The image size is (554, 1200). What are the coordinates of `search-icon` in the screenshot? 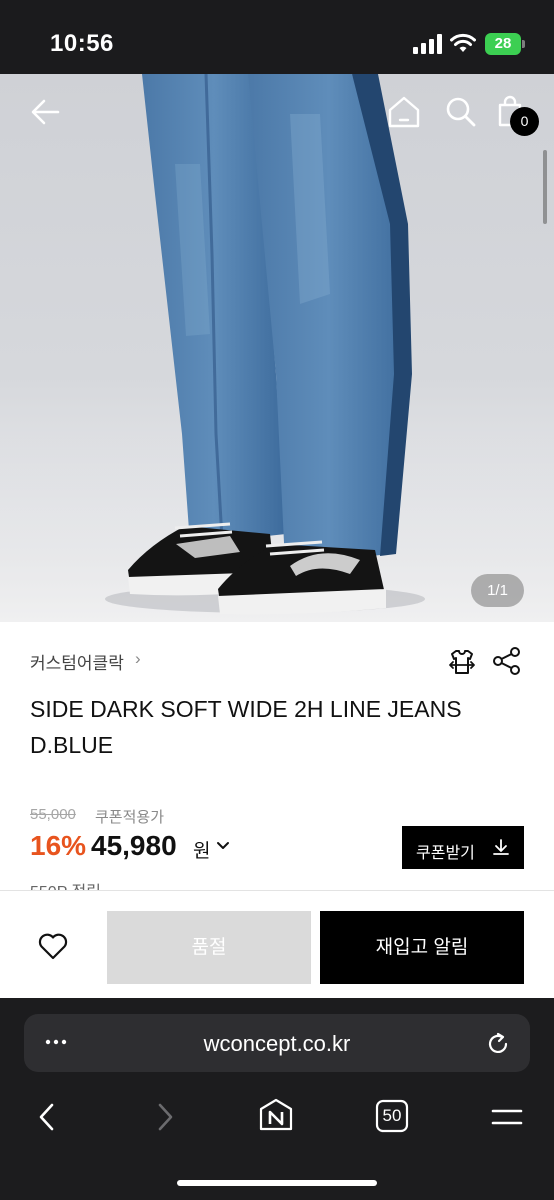 It's located at (461, 112).